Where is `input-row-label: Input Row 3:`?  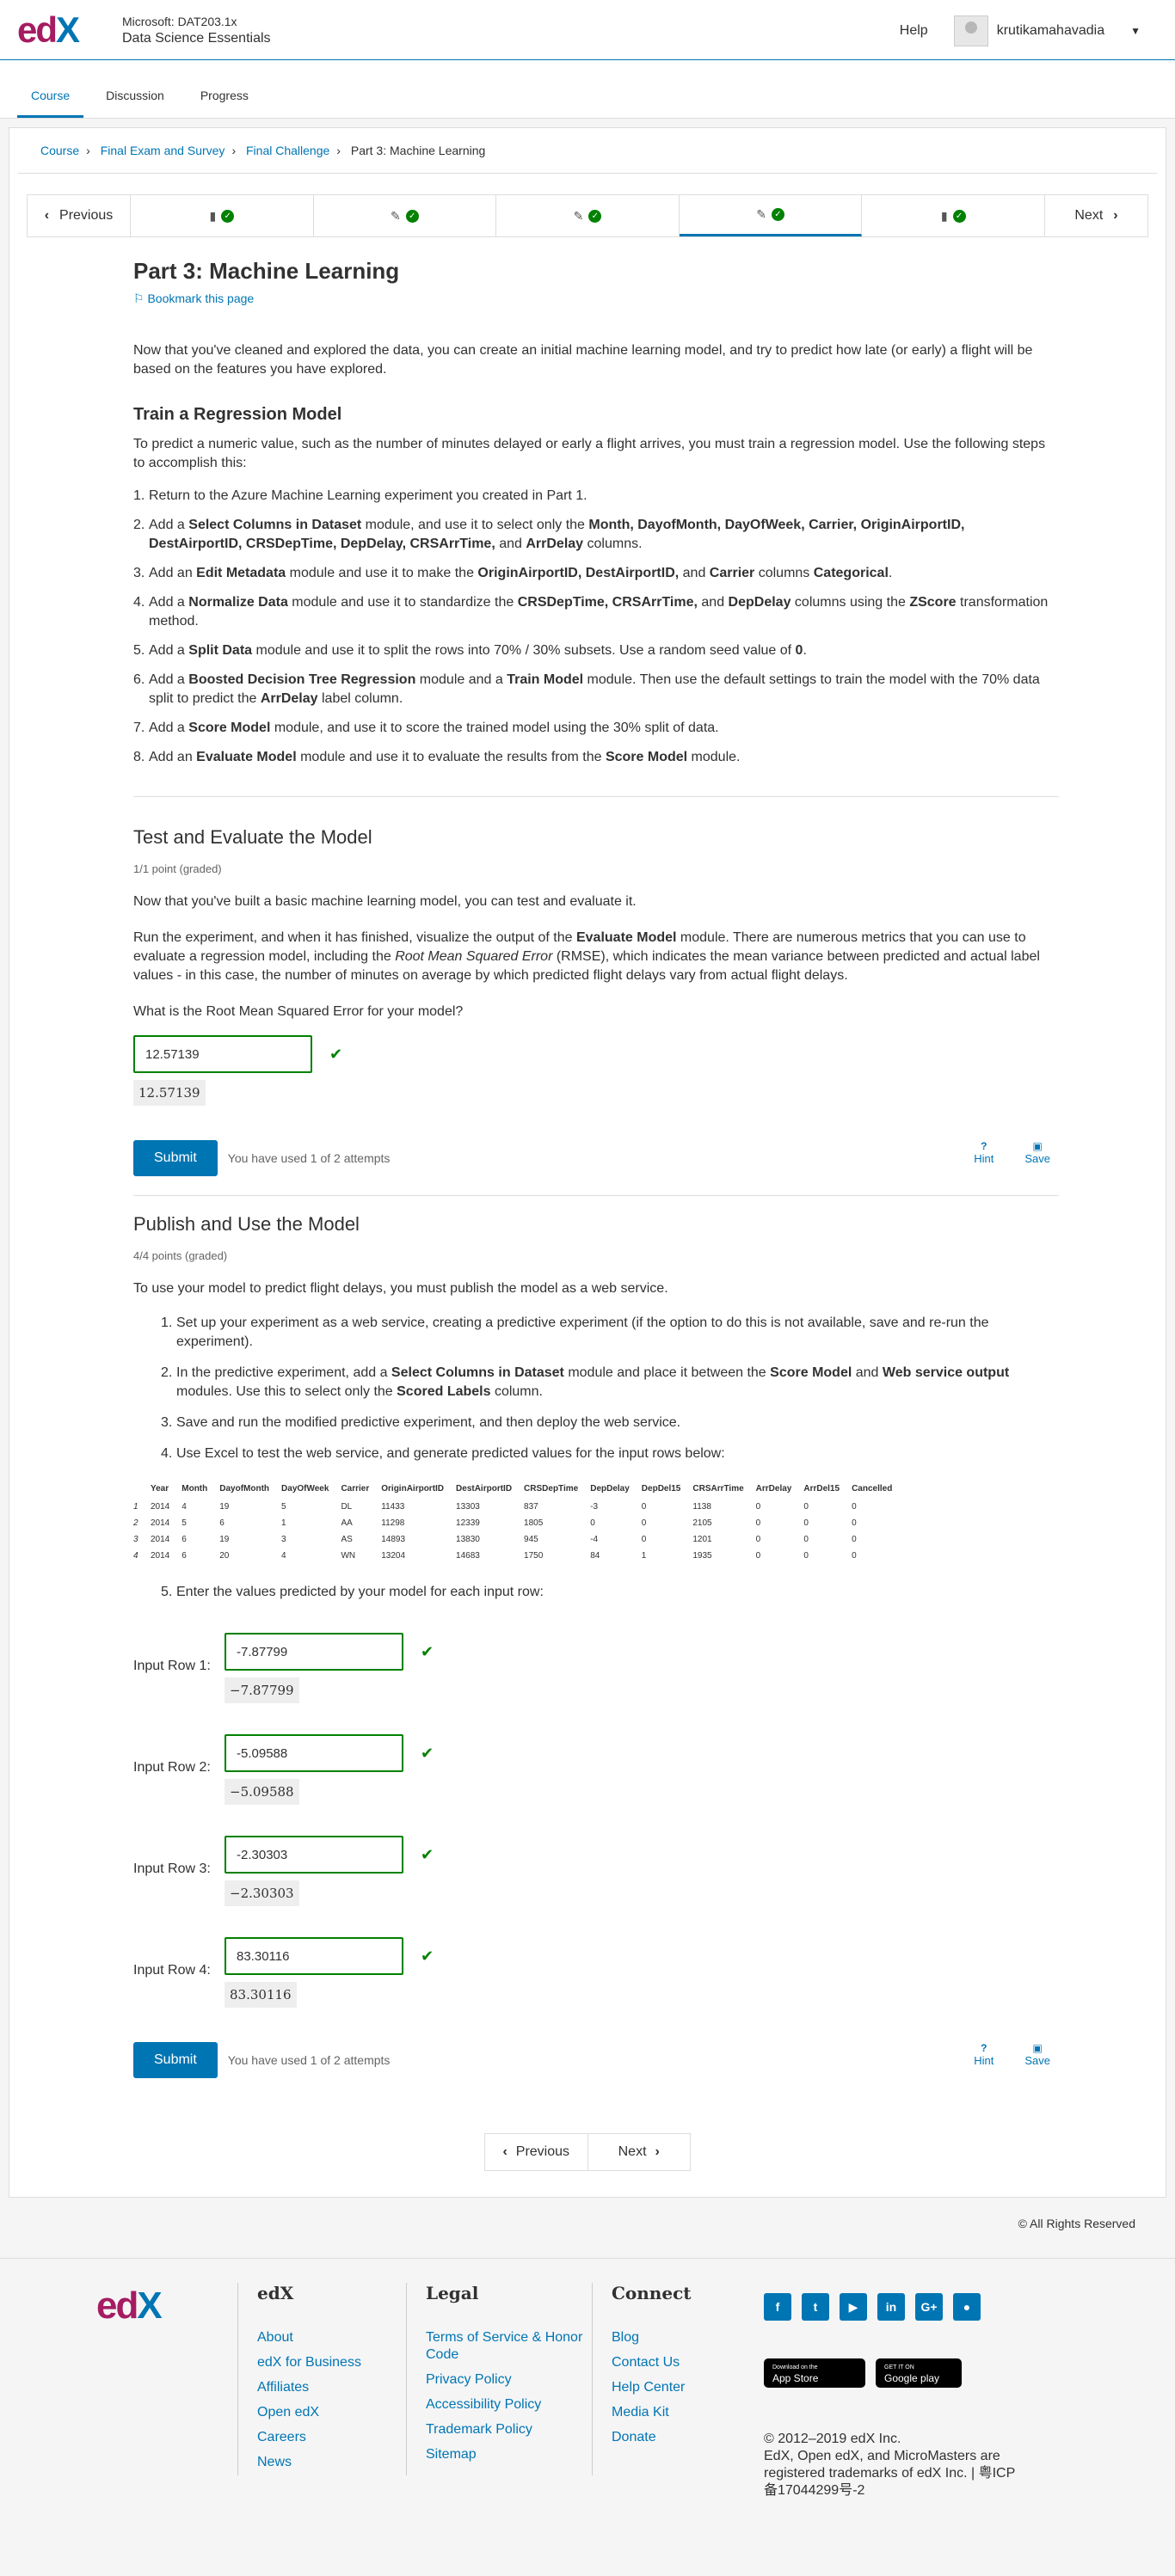 input-row-label: Input Row 3: is located at coordinates (172, 1869).